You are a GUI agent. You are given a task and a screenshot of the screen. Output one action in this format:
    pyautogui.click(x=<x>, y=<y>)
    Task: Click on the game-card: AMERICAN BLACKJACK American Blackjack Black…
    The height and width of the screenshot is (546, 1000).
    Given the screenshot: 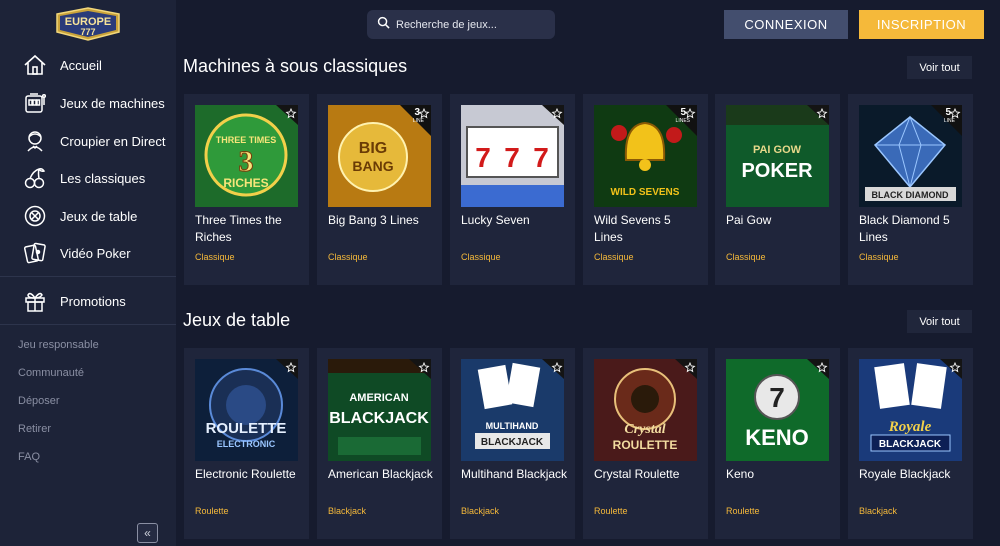 What is the action you would take?
    pyautogui.click(x=379, y=443)
    